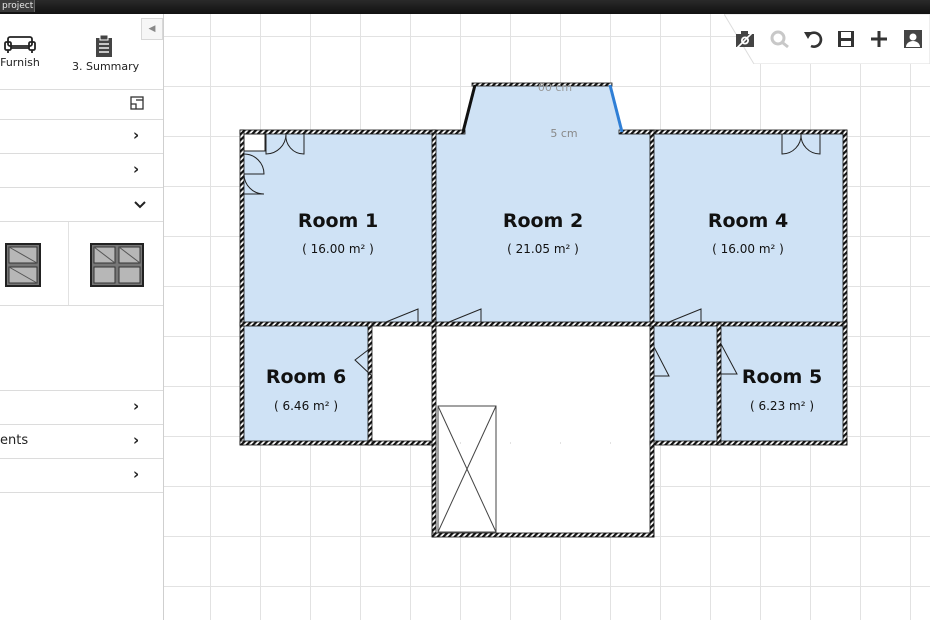  I want to click on camera-icon, so click(745, 39).